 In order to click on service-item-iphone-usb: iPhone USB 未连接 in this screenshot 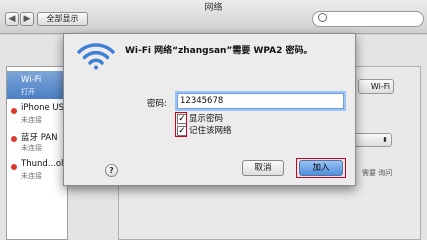, I will do `click(38, 113)`.